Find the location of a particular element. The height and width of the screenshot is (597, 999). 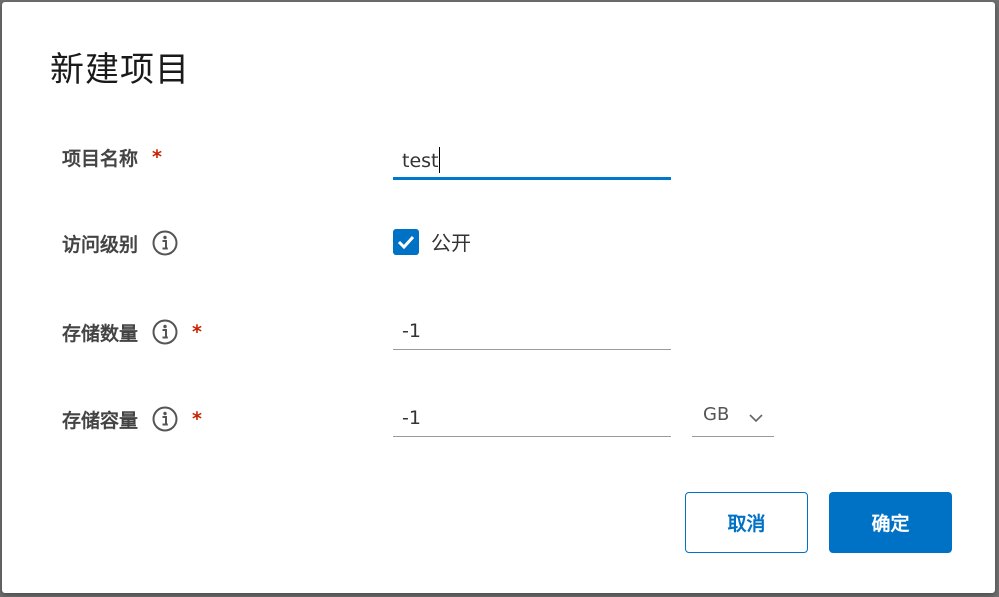

checkmark-icon is located at coordinates (406, 242).